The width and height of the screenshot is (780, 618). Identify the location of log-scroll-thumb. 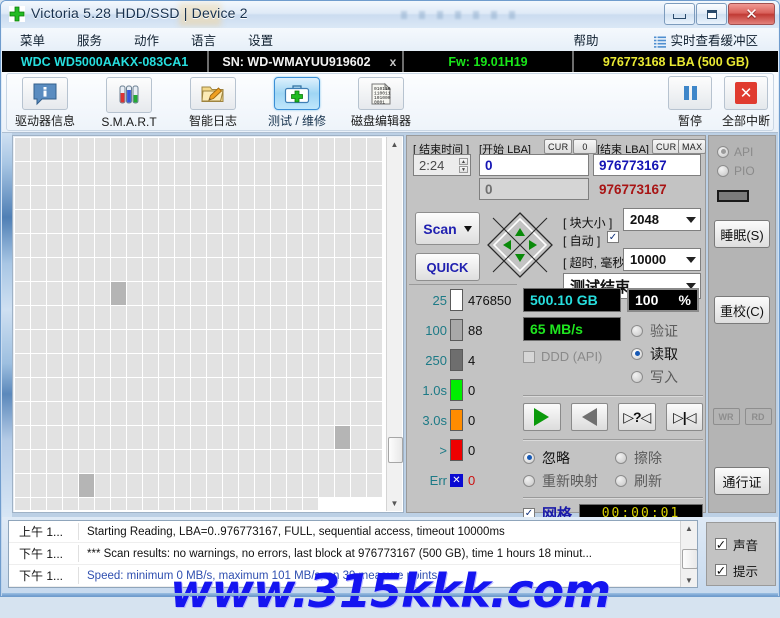
(689, 559).